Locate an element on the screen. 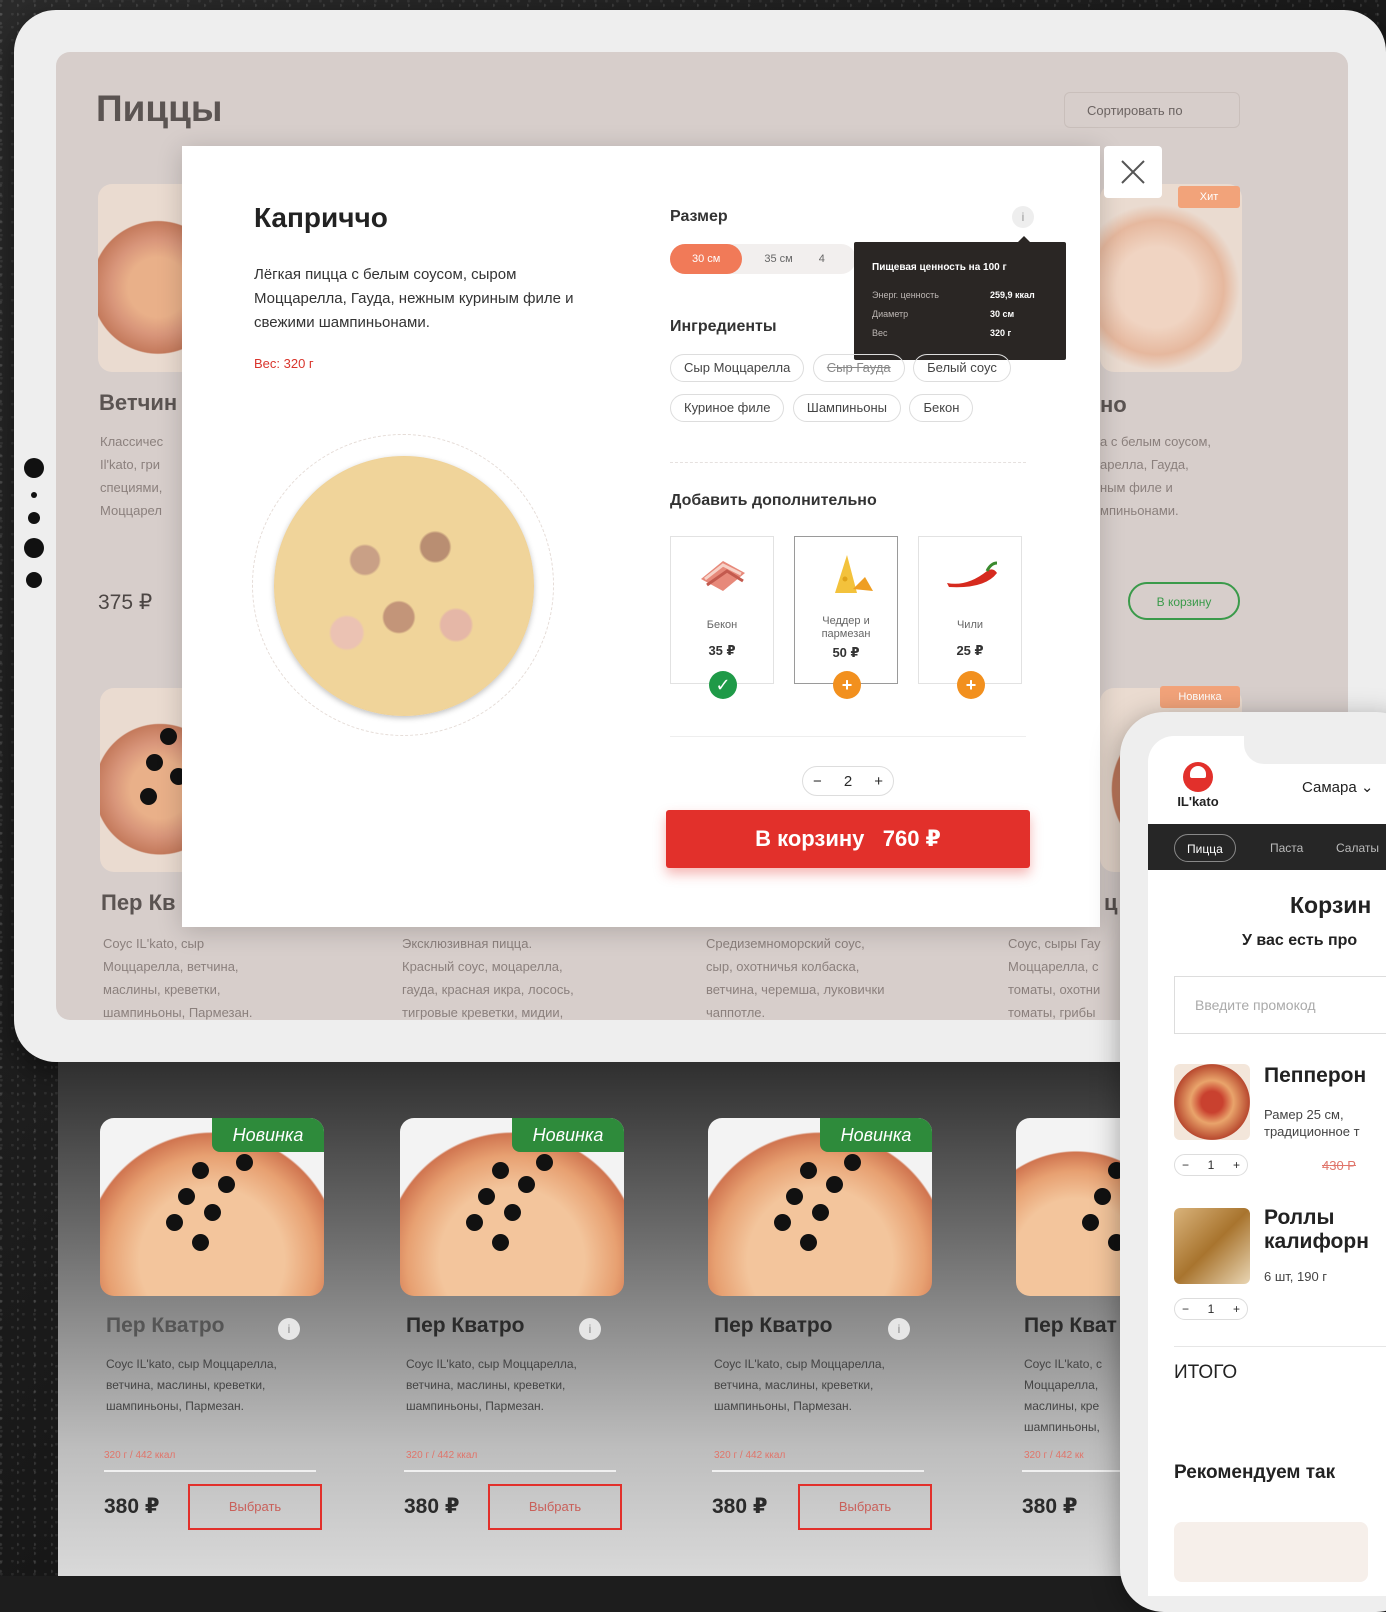 This screenshot has width=1386, height=1612. close-button is located at coordinates (1133, 172).